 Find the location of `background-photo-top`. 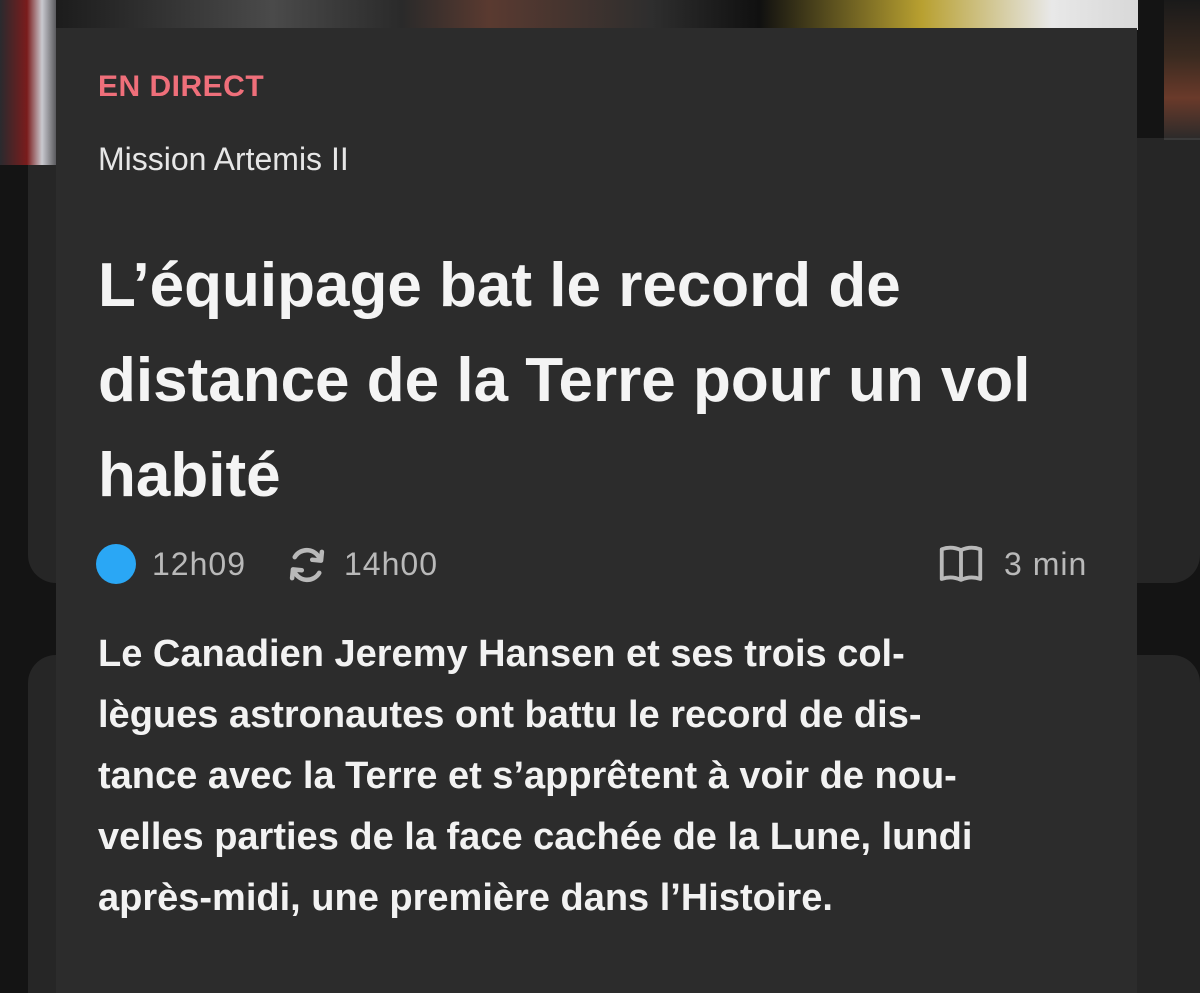

background-photo-top is located at coordinates (597, 15).